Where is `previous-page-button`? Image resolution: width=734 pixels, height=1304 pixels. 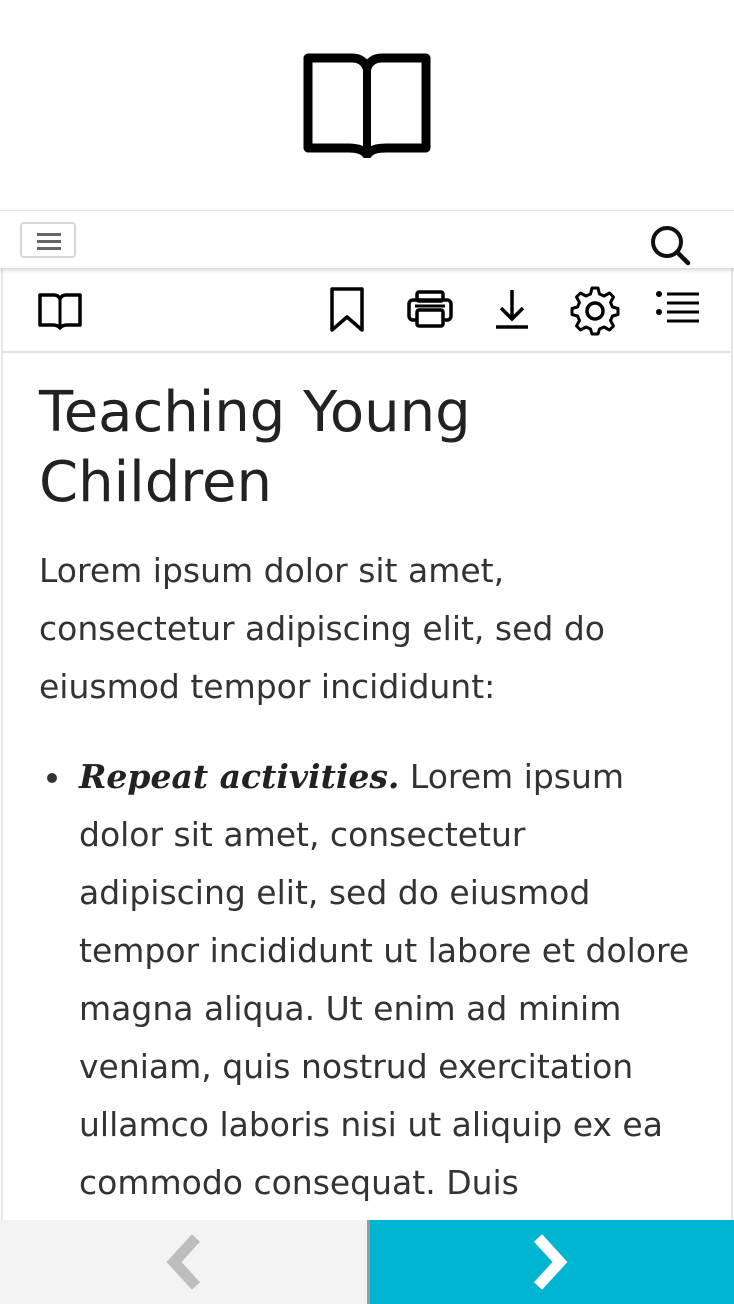
previous-page-button is located at coordinates (183, 1262).